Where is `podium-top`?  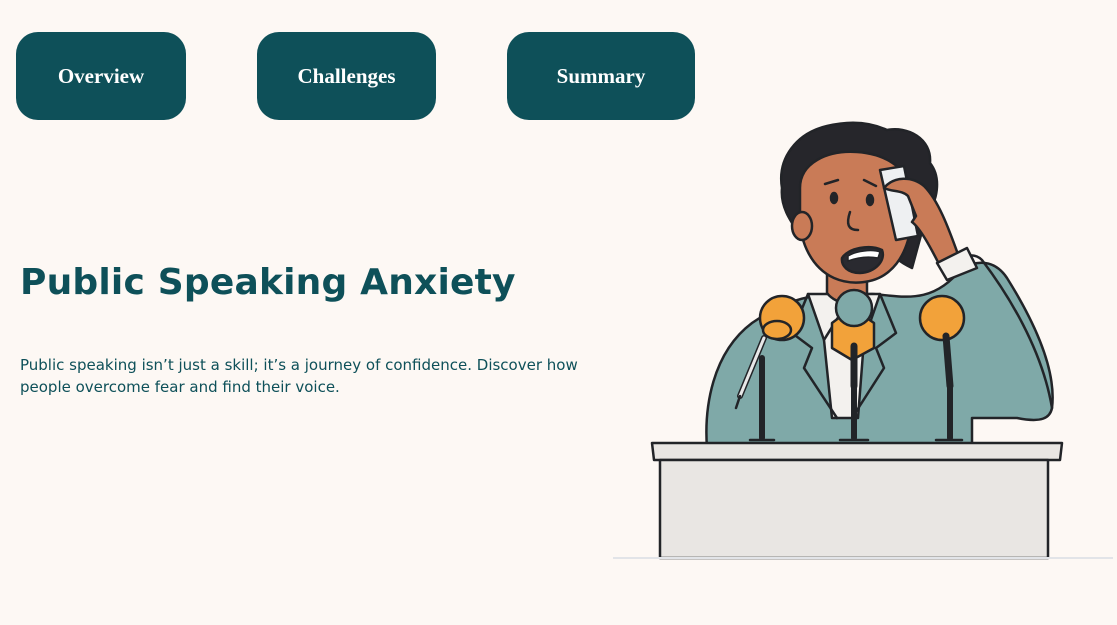
podium-top is located at coordinates (857, 451).